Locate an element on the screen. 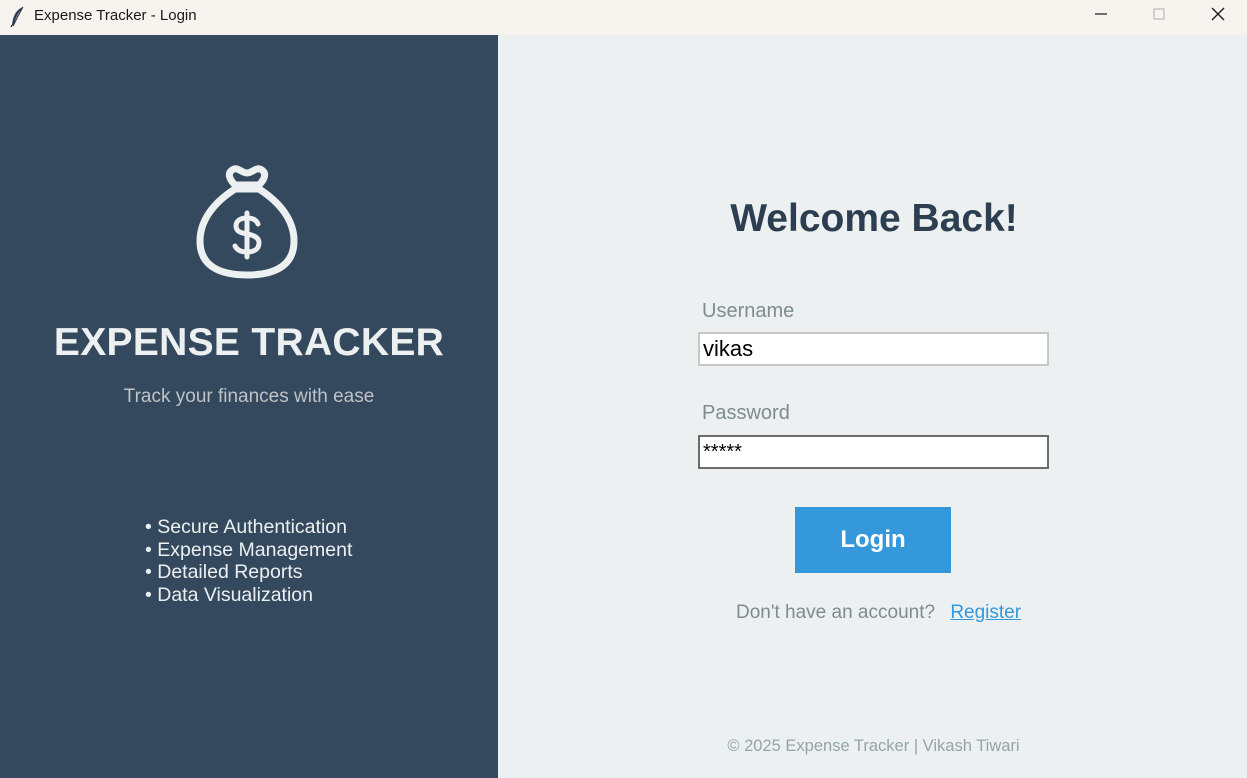 The height and width of the screenshot is (778, 1247). close-icon is located at coordinates (1218, 16).